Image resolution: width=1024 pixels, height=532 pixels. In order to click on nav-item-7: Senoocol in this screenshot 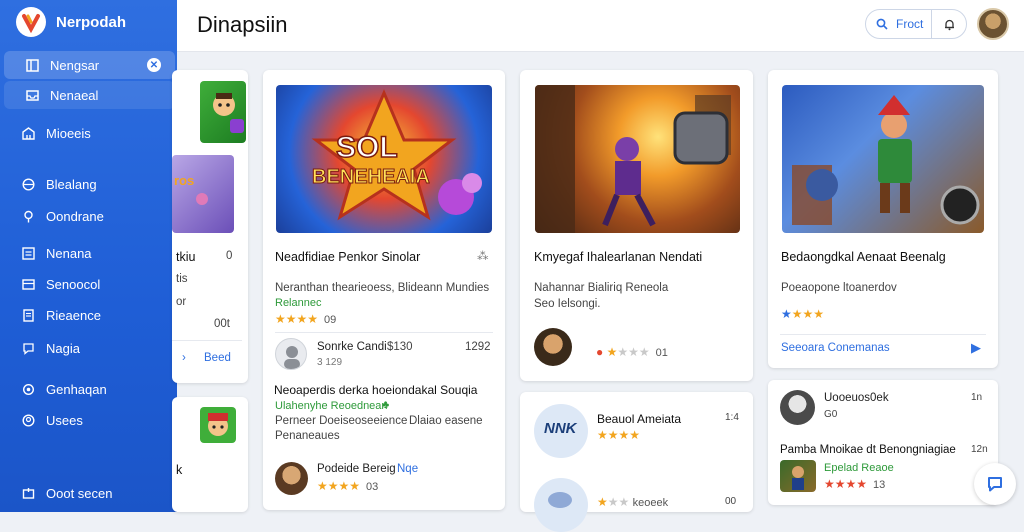, I will do `click(88, 284)`.